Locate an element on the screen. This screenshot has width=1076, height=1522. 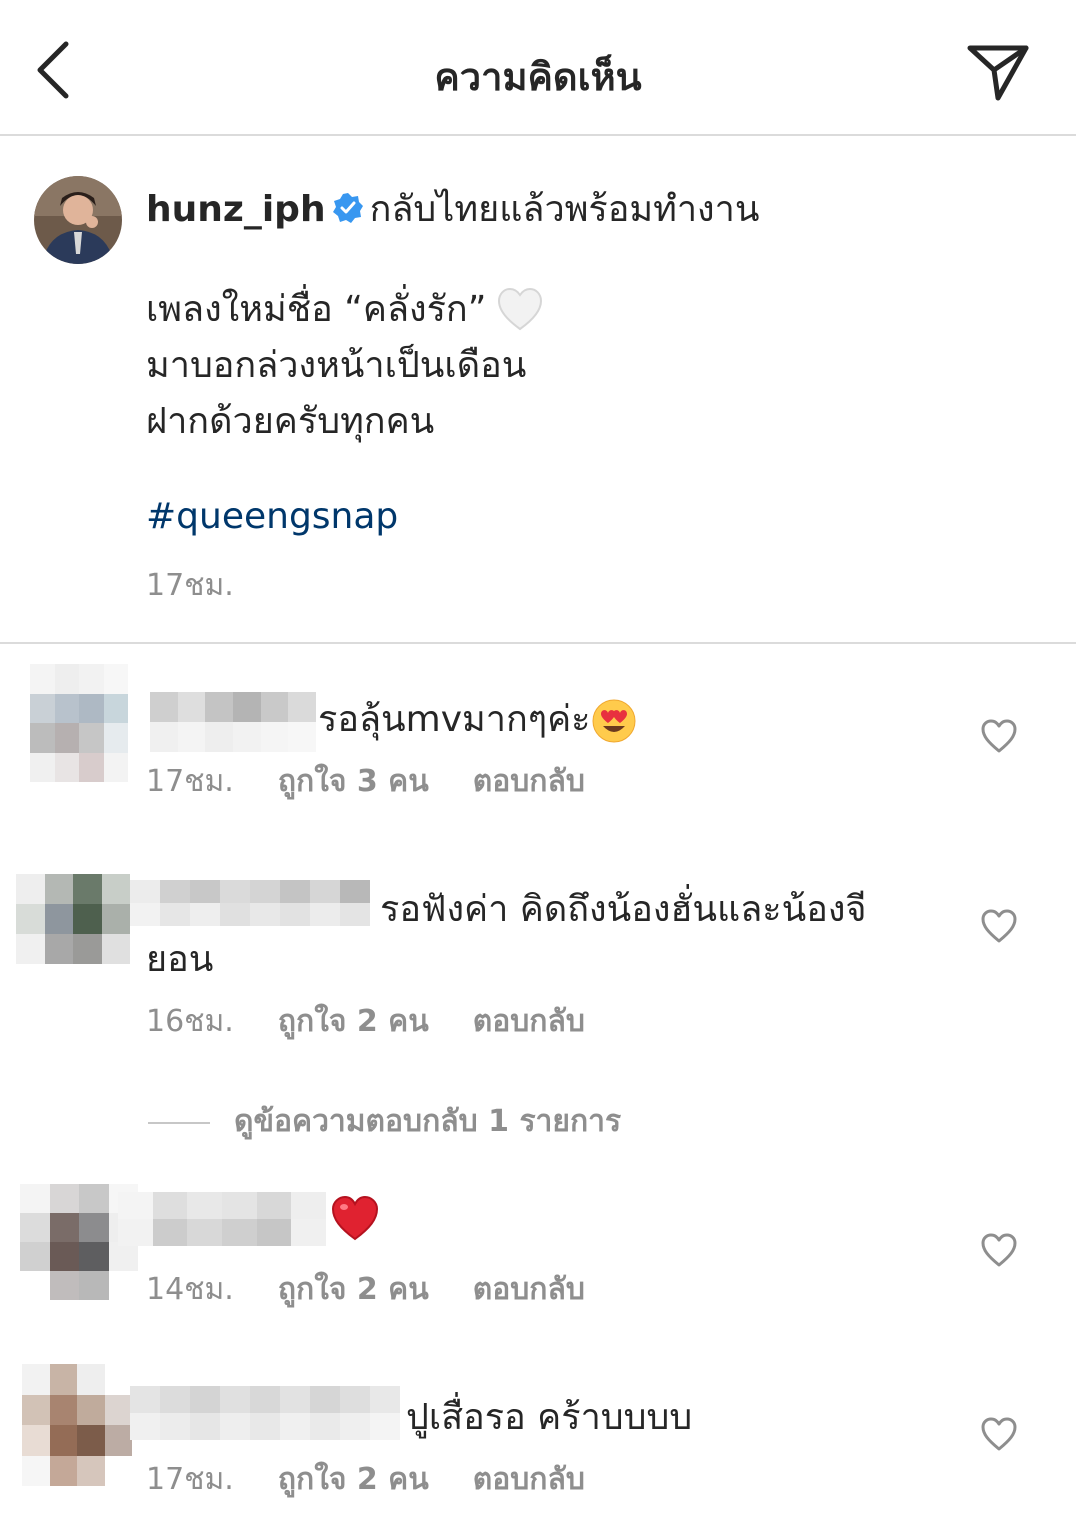
comment-text-continued: ยอน is located at coordinates (180, 959).